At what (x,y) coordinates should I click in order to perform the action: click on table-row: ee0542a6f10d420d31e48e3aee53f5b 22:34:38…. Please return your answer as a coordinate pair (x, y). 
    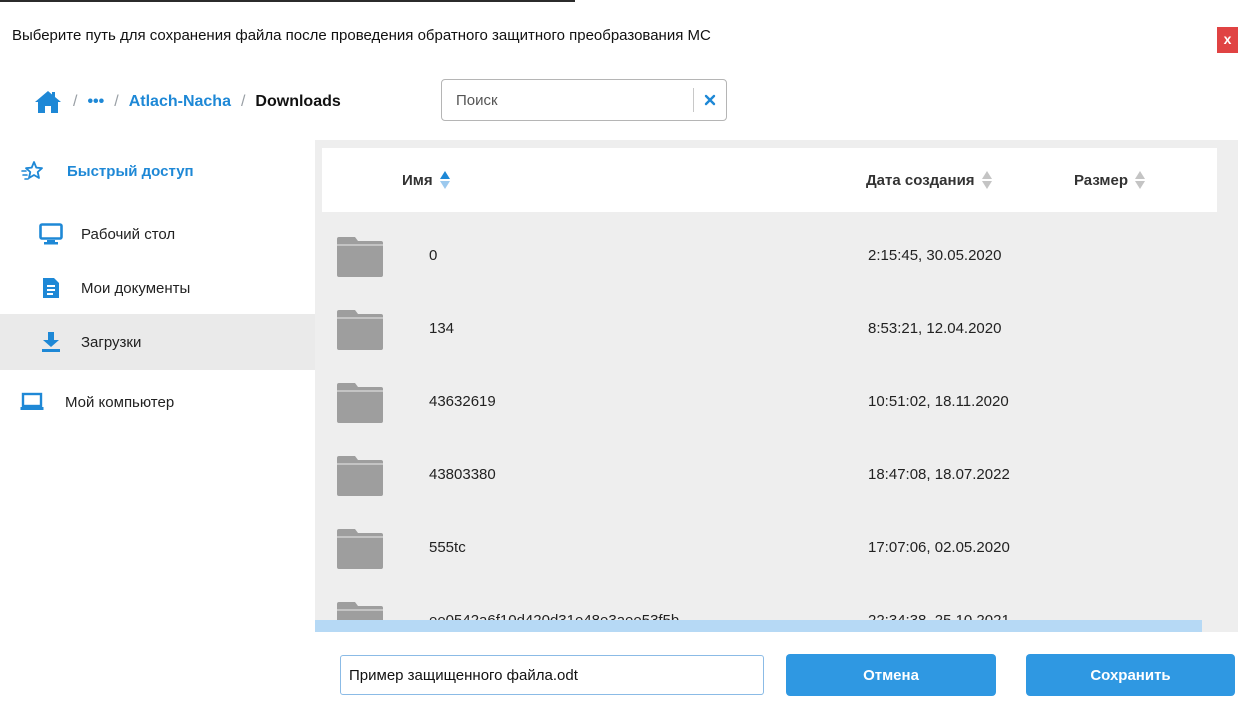
    Looking at the image, I should click on (769, 602).